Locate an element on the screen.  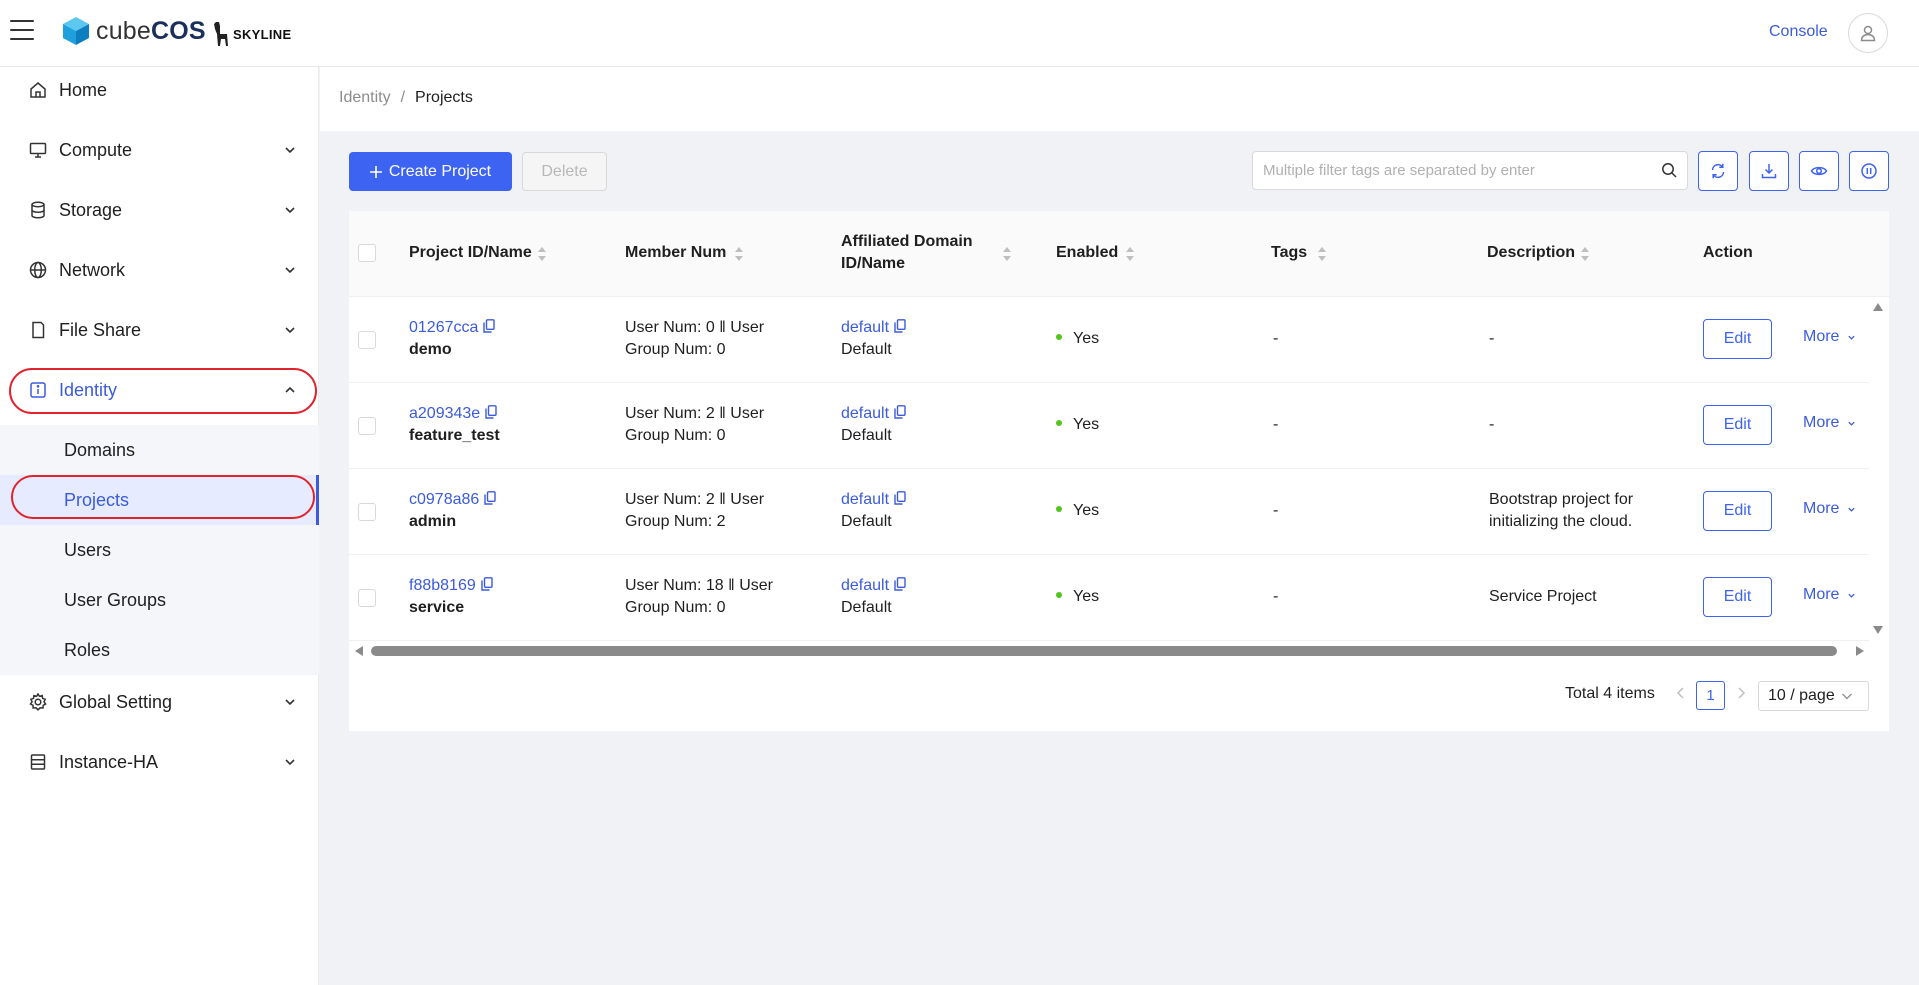
refresh-button is located at coordinates (1718, 171).